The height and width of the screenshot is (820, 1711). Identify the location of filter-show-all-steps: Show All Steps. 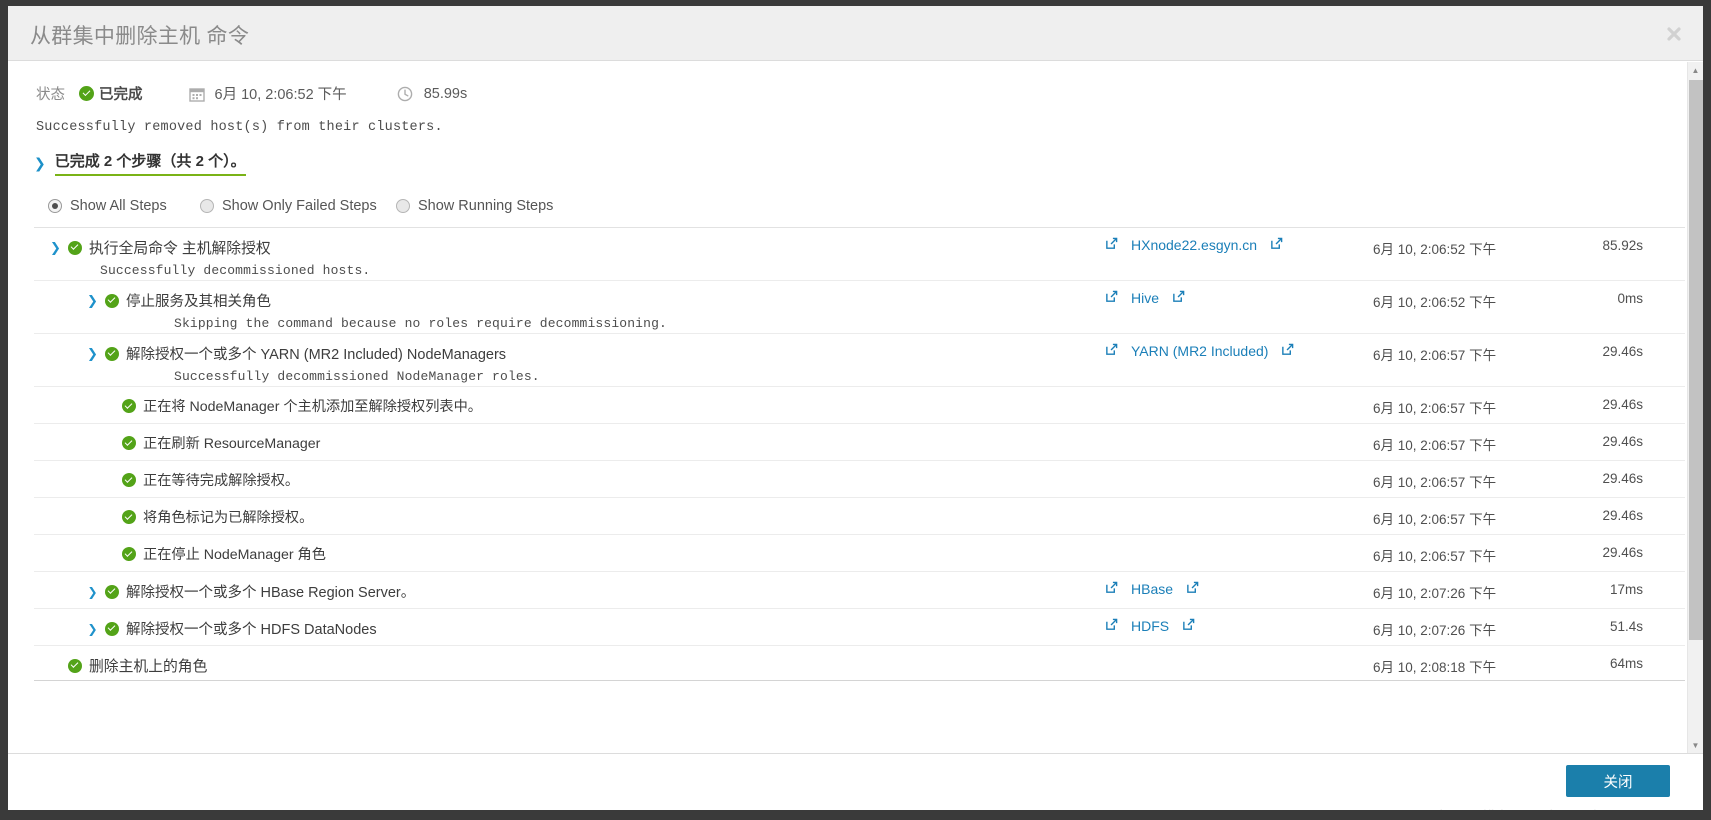
(124, 206).